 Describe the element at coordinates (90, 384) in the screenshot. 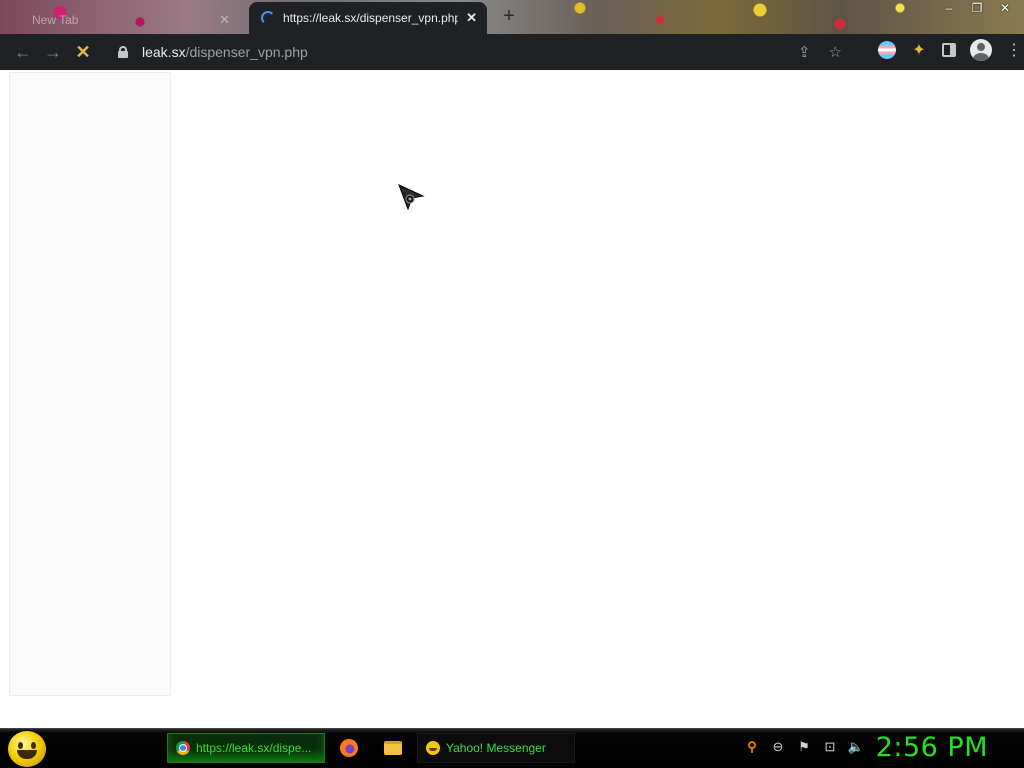

I see `page-sidebar-panel` at that location.